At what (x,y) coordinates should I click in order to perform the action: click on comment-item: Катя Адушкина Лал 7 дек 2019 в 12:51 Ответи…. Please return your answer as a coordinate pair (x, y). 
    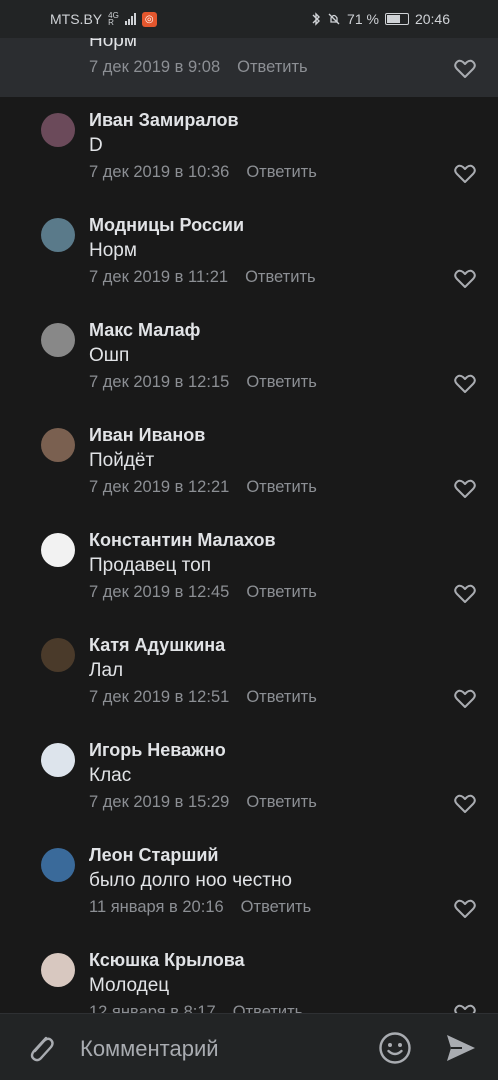
    Looking at the image, I should click on (249, 673).